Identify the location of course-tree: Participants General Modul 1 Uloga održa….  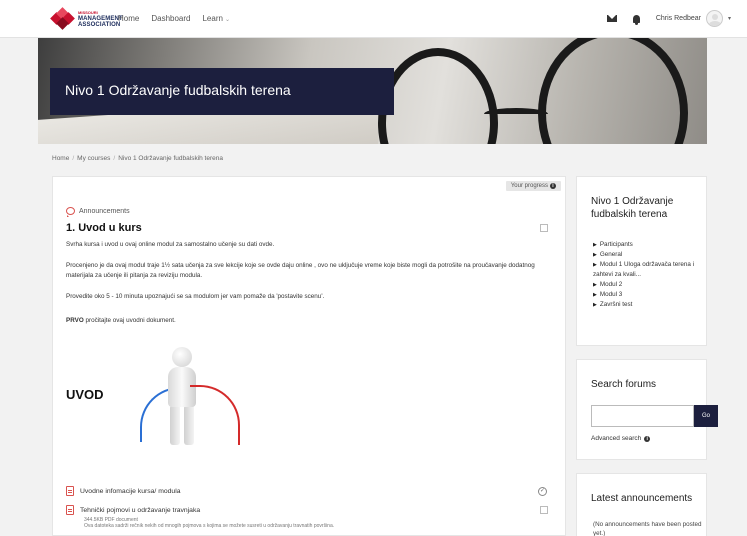
(649, 275).